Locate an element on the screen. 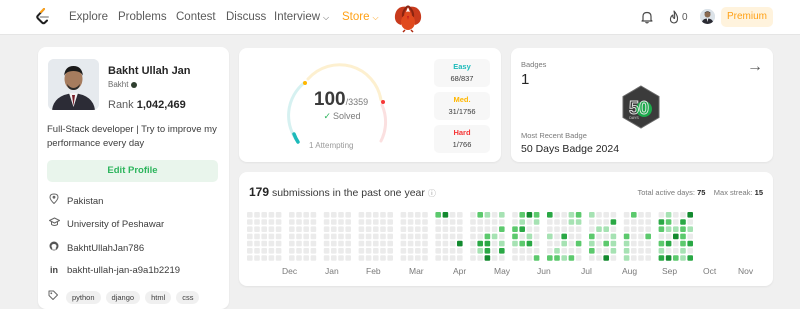 The image size is (800, 309). arrow-right-icon: → is located at coordinates (755, 67).